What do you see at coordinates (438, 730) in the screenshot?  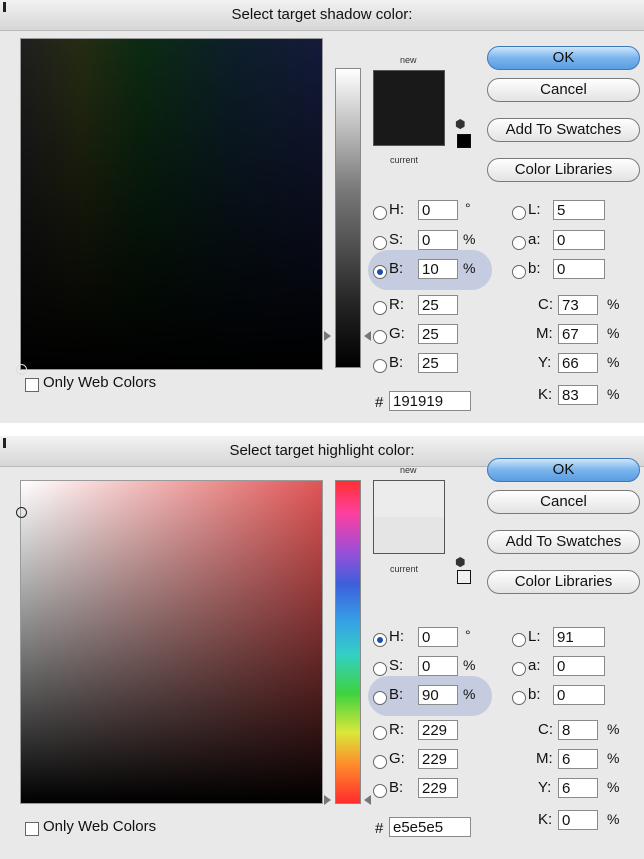 I see `red-input: 229` at bounding box center [438, 730].